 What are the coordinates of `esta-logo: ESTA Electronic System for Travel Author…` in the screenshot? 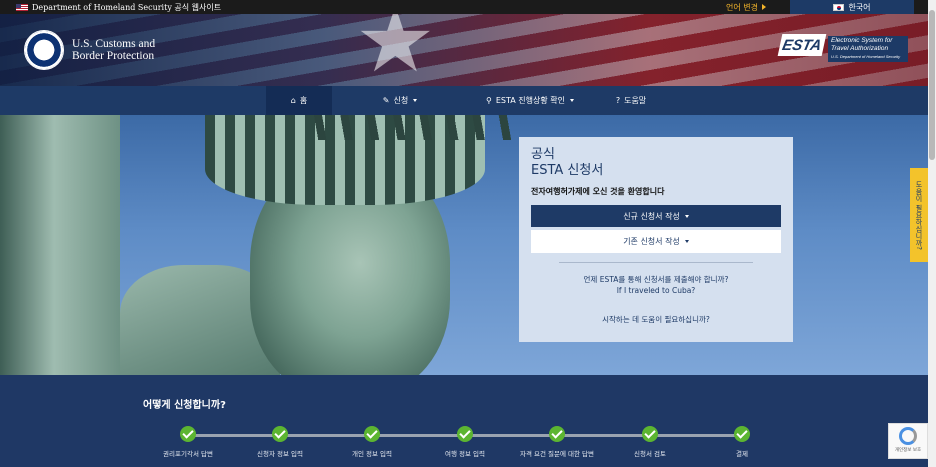 It's located at (842, 48).